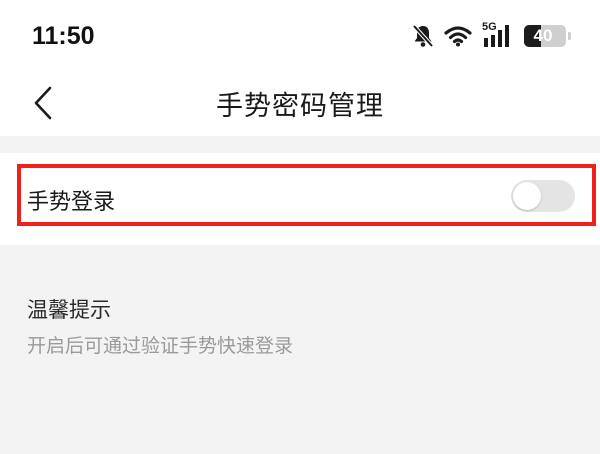 This screenshot has width=600, height=454. What do you see at coordinates (569, 36) in the screenshot?
I see `battery-cap` at bounding box center [569, 36].